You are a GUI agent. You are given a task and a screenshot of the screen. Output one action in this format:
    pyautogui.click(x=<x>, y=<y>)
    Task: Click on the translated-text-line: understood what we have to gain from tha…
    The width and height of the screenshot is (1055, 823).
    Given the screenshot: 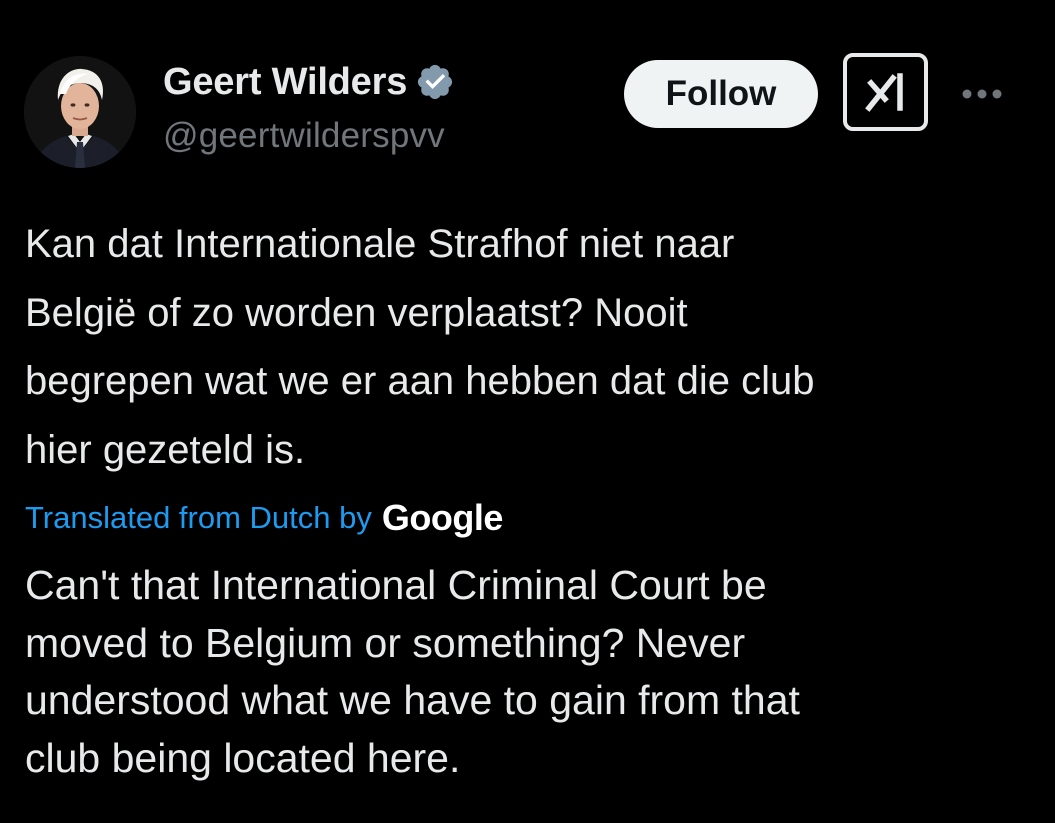 What is the action you would take?
    pyautogui.click(x=412, y=700)
    